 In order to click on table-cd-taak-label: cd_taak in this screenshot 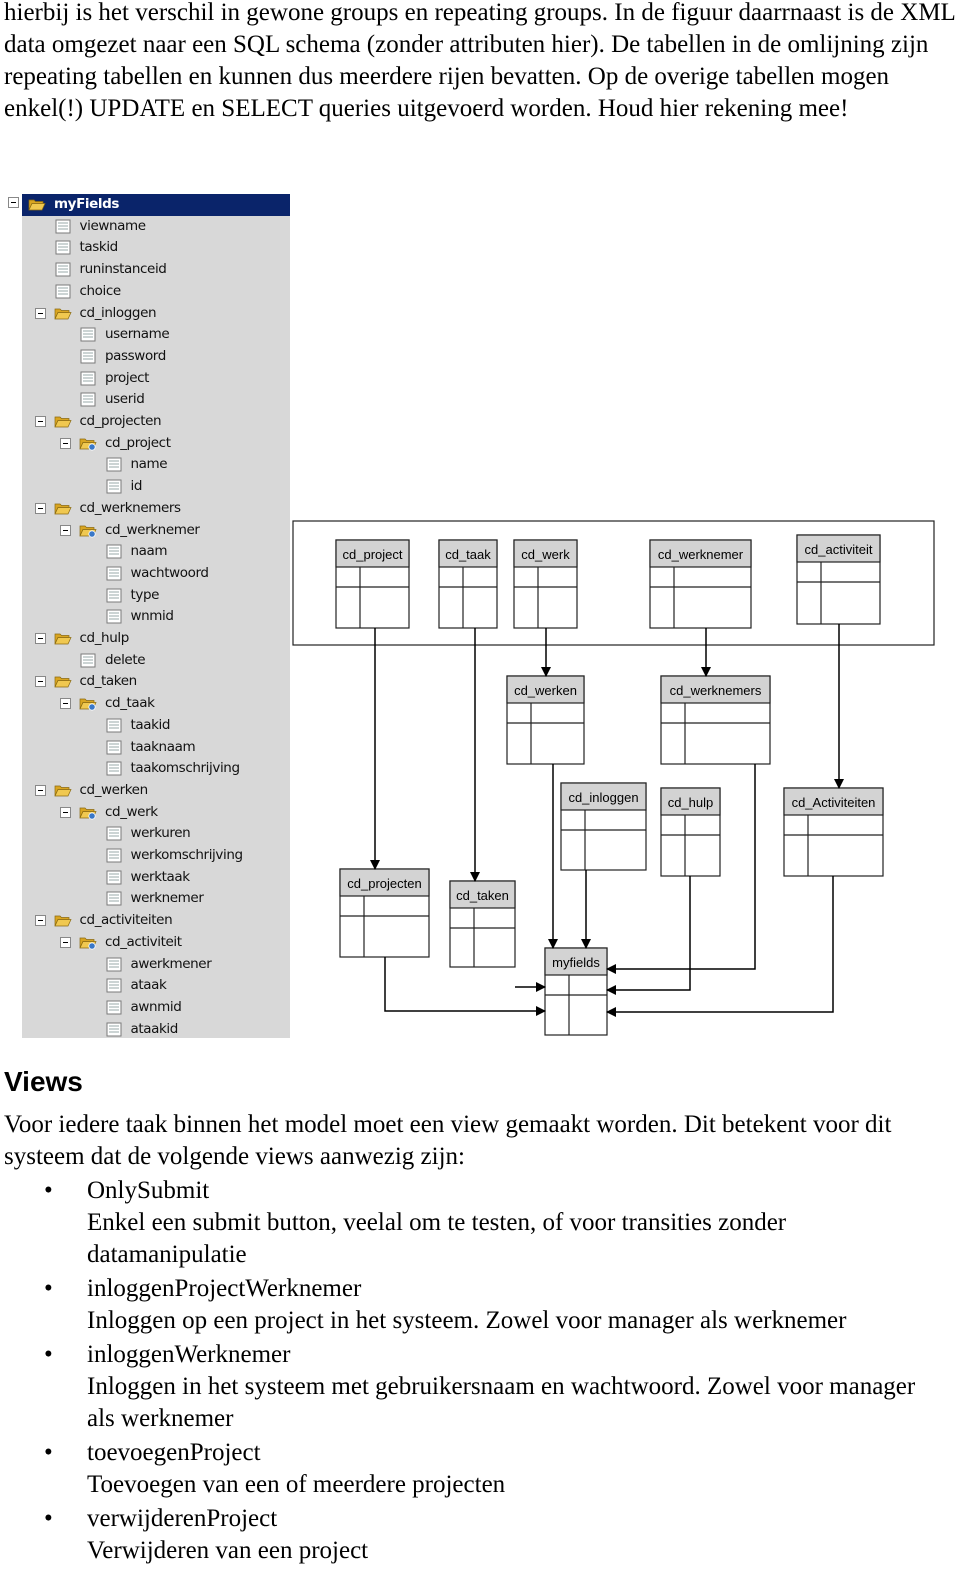, I will do `click(468, 554)`.